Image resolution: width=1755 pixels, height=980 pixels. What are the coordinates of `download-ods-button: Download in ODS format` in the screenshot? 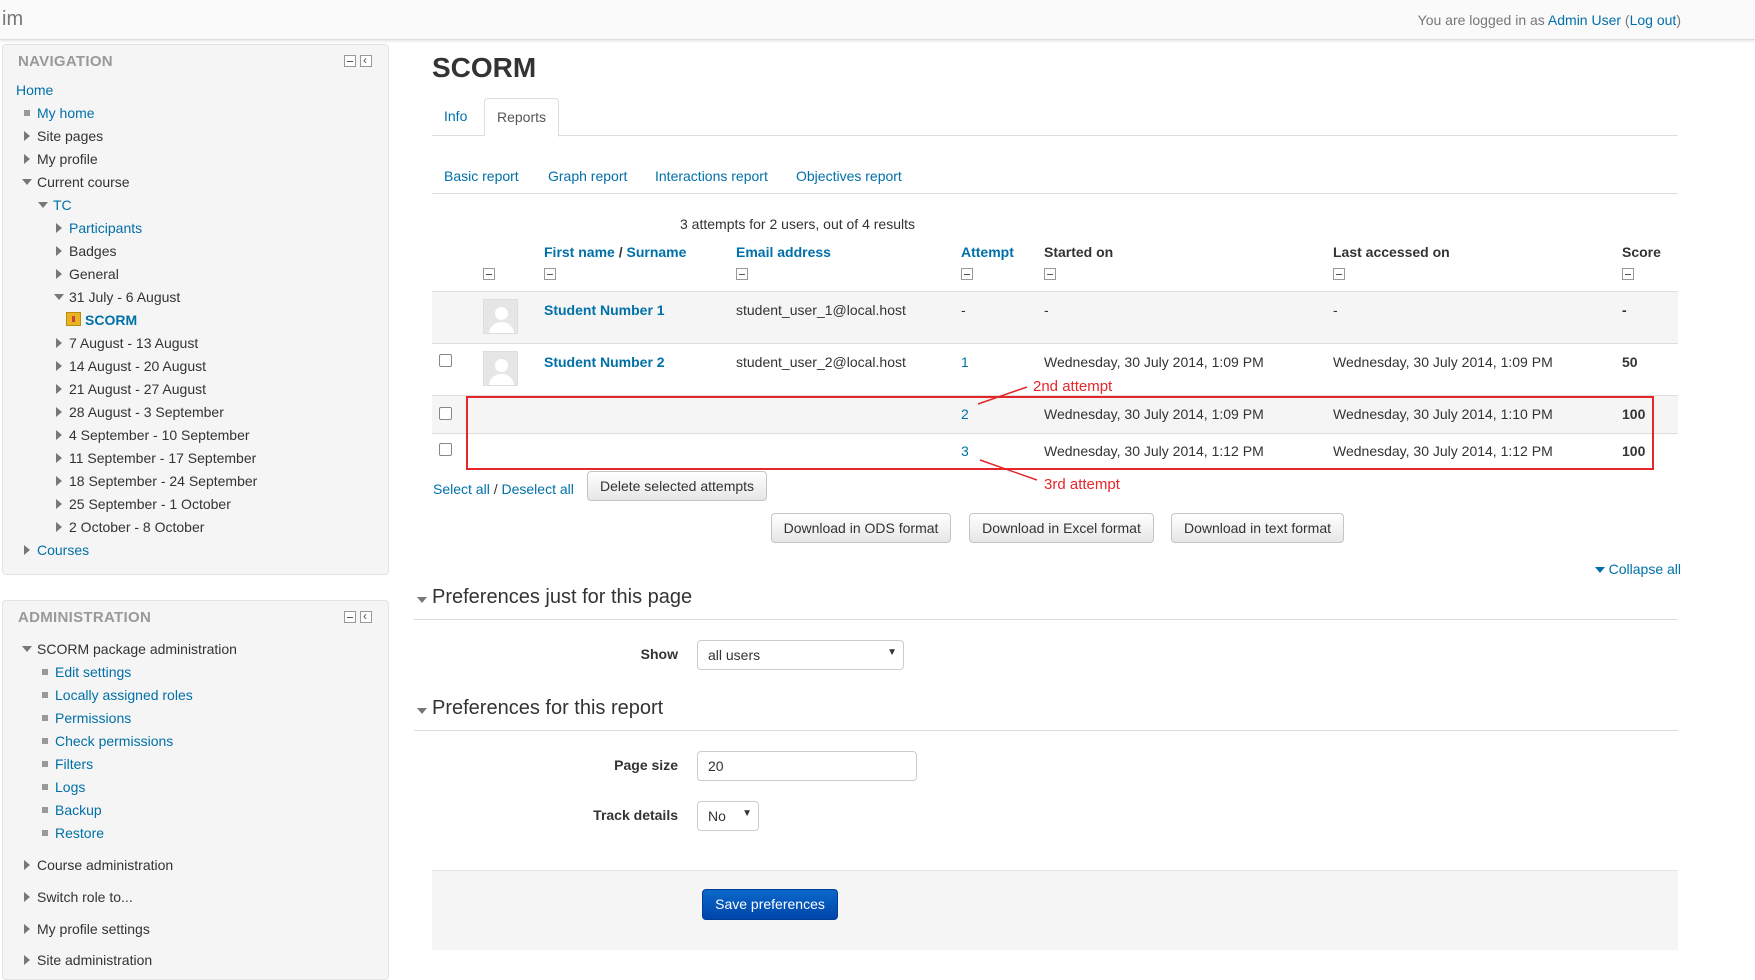 It's located at (861, 528).